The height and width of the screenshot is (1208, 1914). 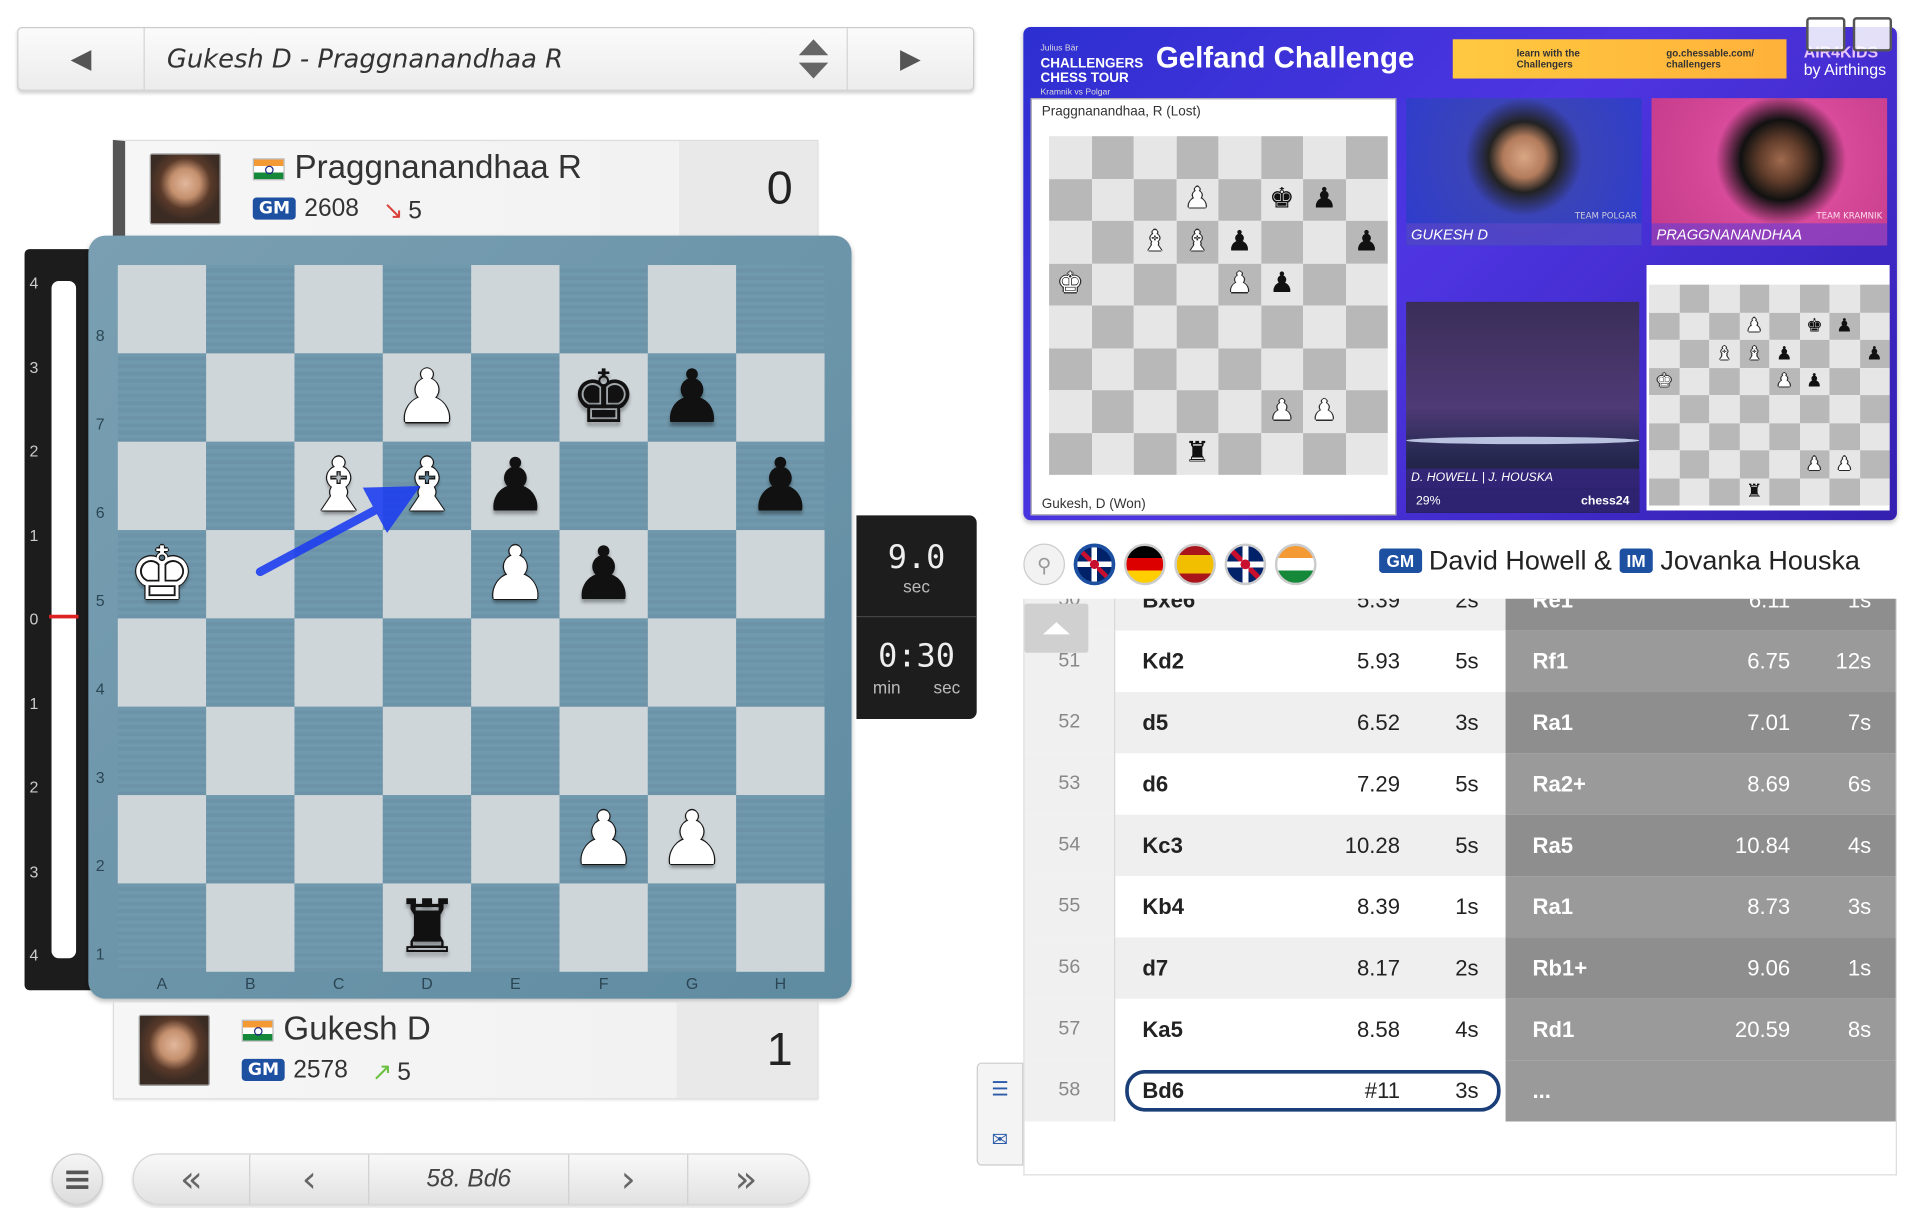 I want to click on table-row: 57 Ka5 8.58 4s Rd1 20.59 8s, so click(x=1460, y=1029).